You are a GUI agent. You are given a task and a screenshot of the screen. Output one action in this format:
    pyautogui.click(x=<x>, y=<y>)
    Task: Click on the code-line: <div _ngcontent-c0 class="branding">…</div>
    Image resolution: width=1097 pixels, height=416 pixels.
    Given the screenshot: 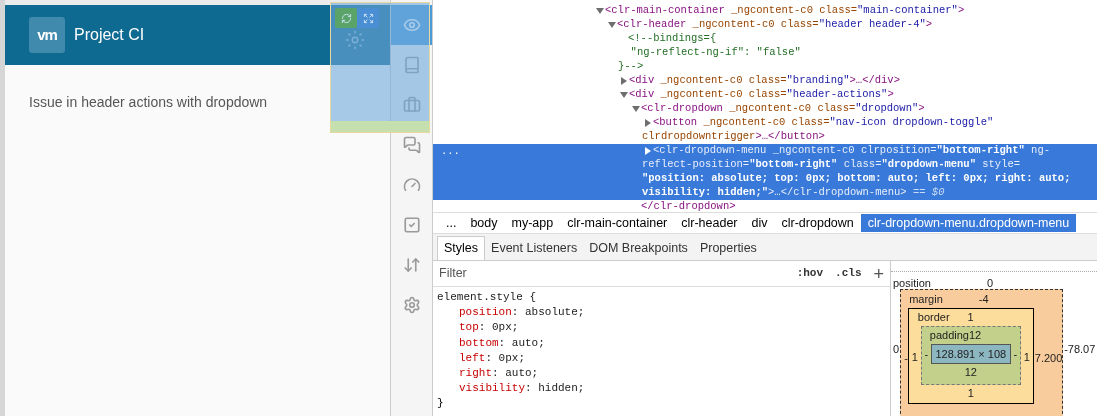 What is the action you would take?
    pyautogui.click(x=764, y=81)
    